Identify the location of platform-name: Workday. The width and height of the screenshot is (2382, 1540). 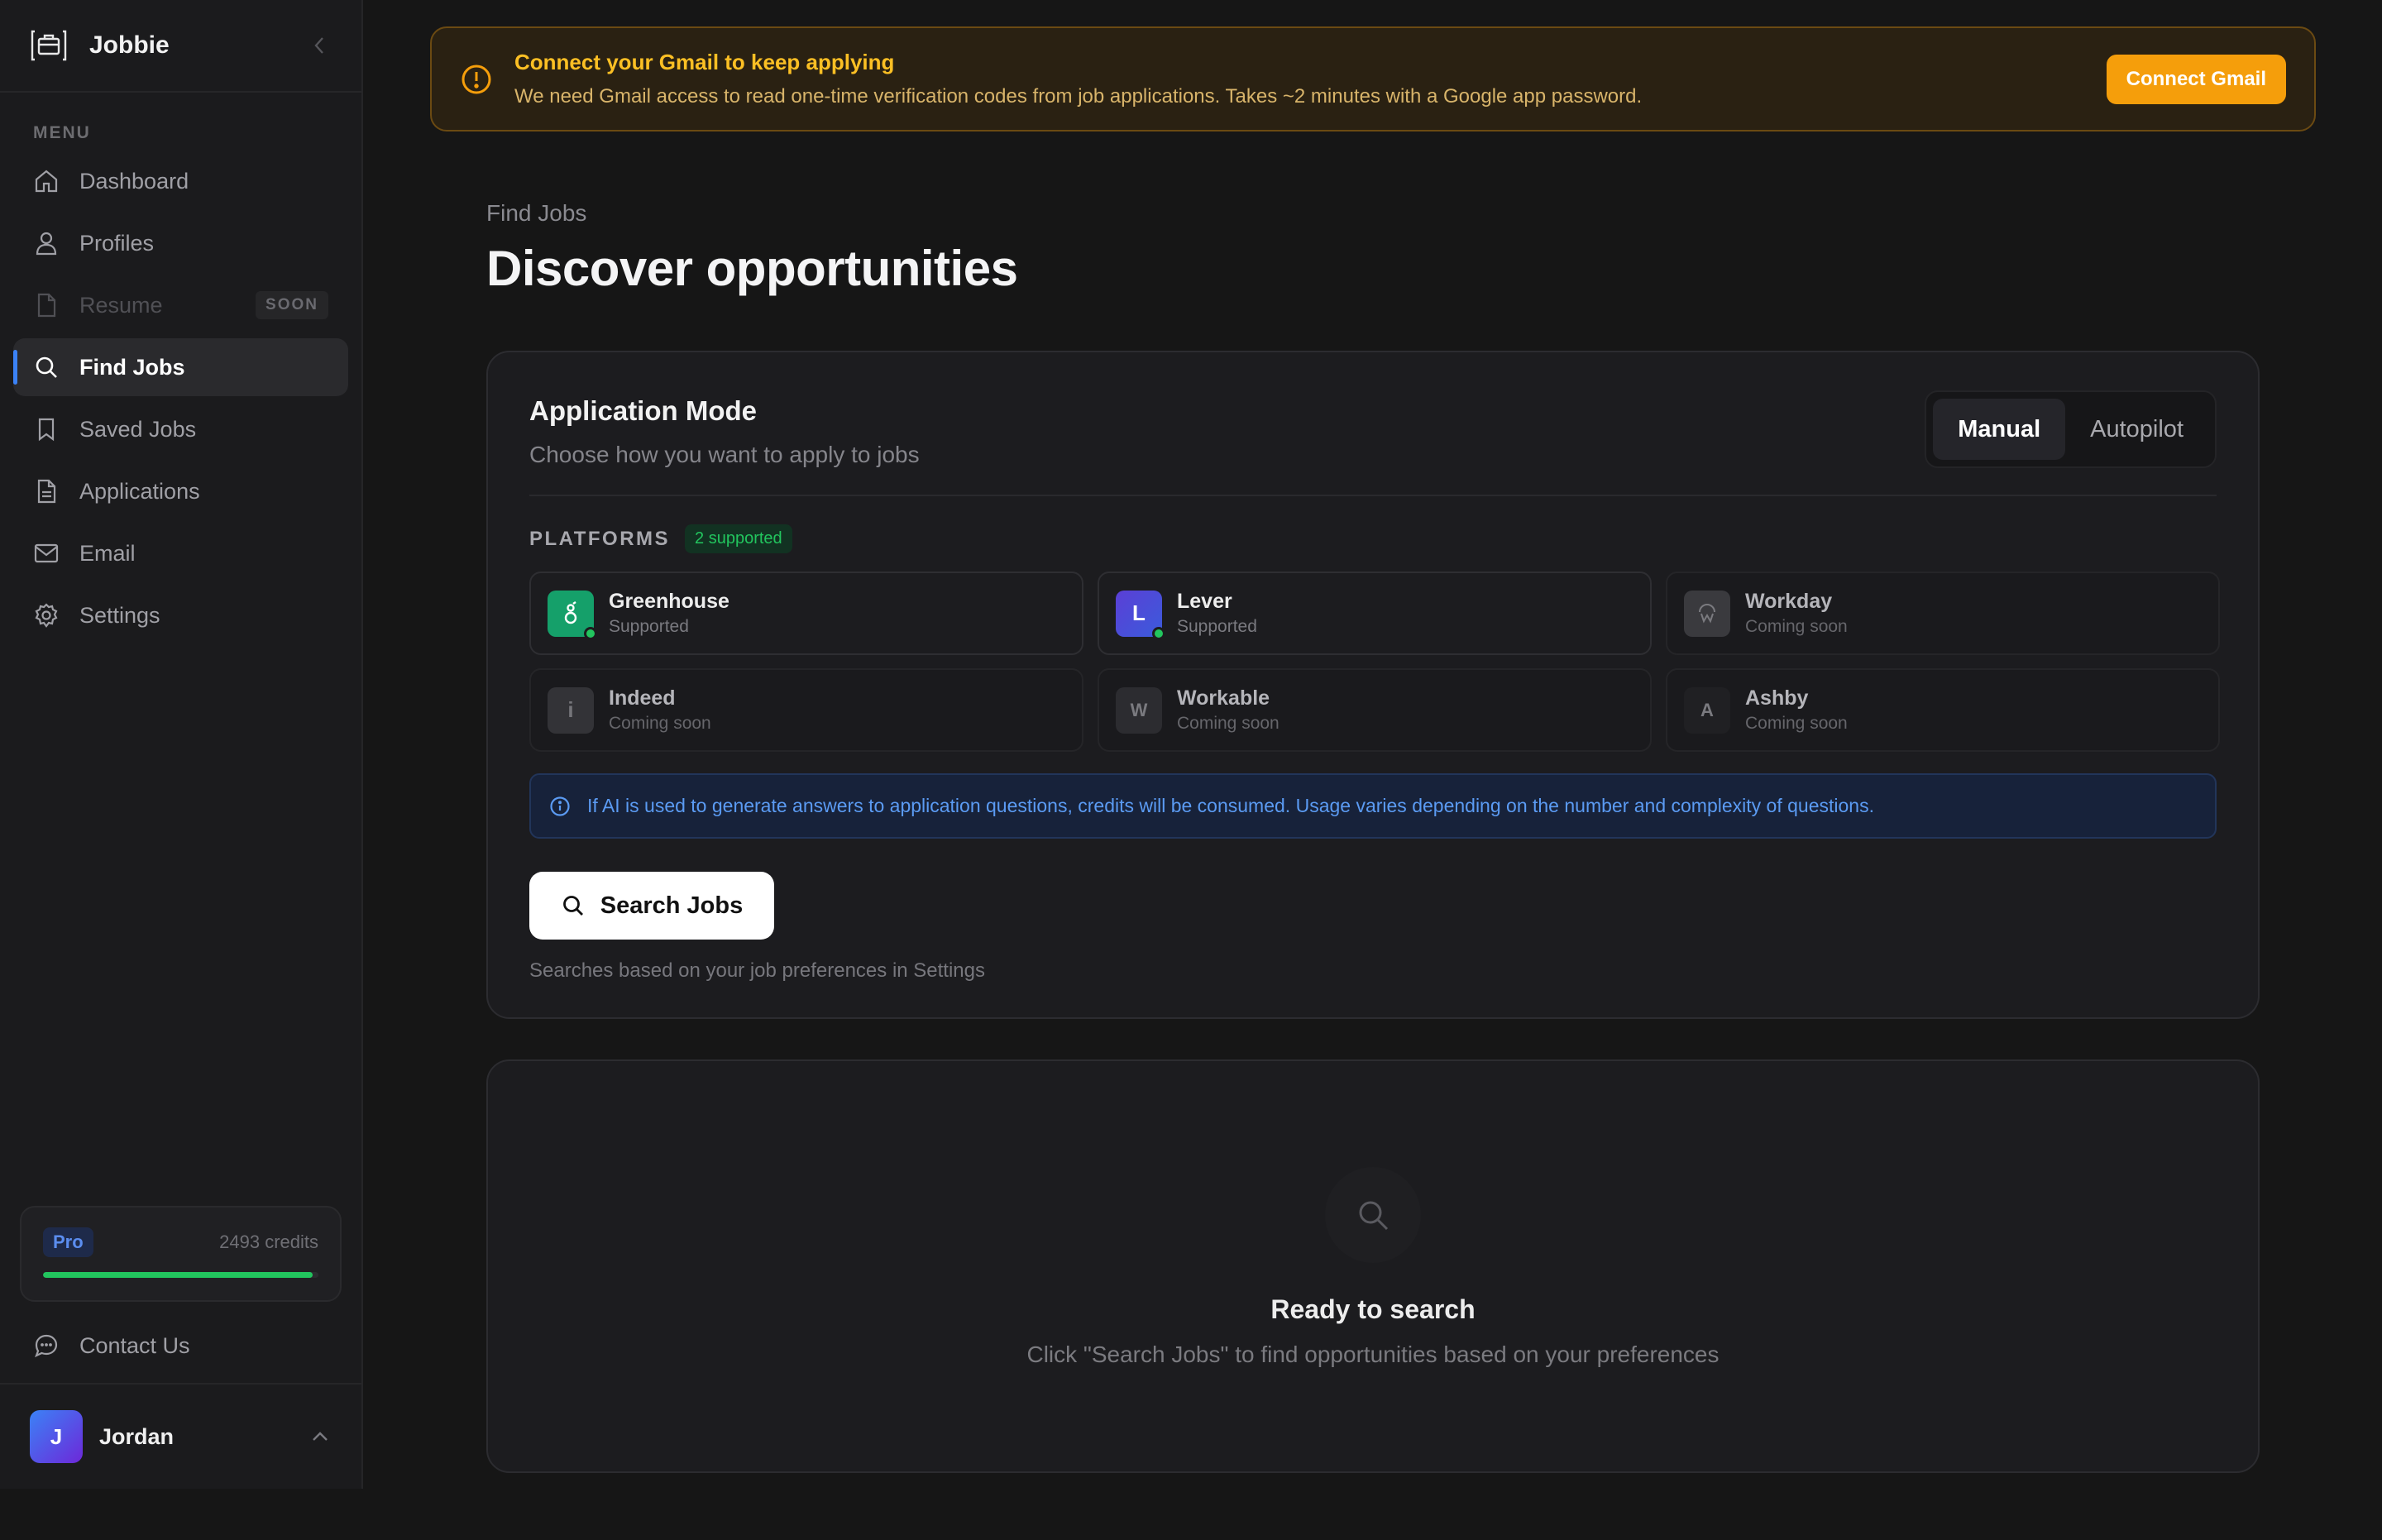
(1789, 601).